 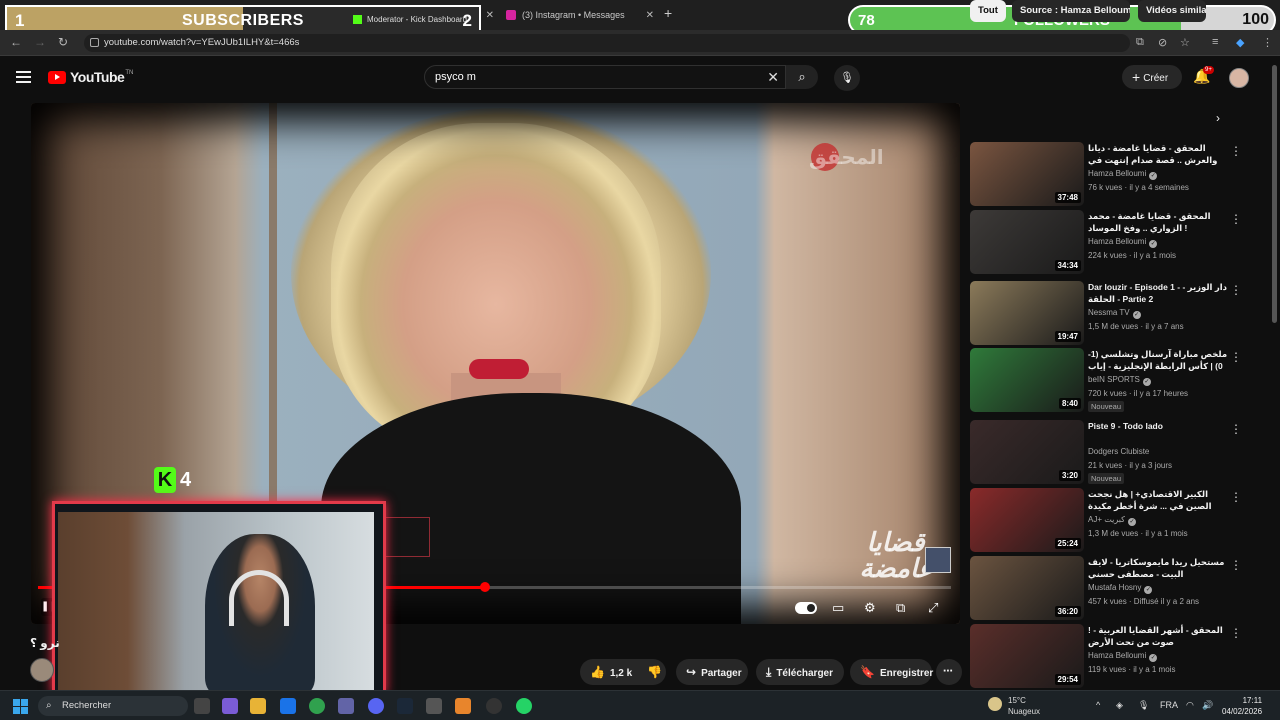 I want to click on tab-instagram: (3) Instagram • Messages ✕, so click(x=580, y=15).